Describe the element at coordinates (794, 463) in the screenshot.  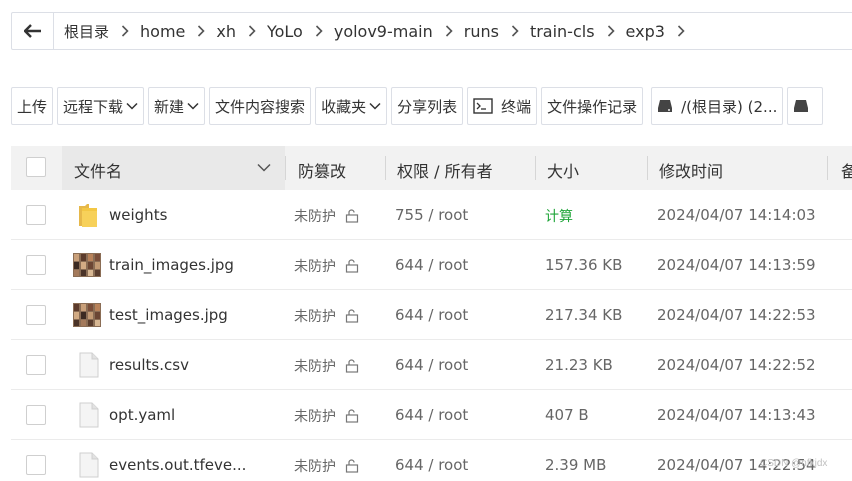
I see `watermark: CSDN @nfkjdx` at that location.